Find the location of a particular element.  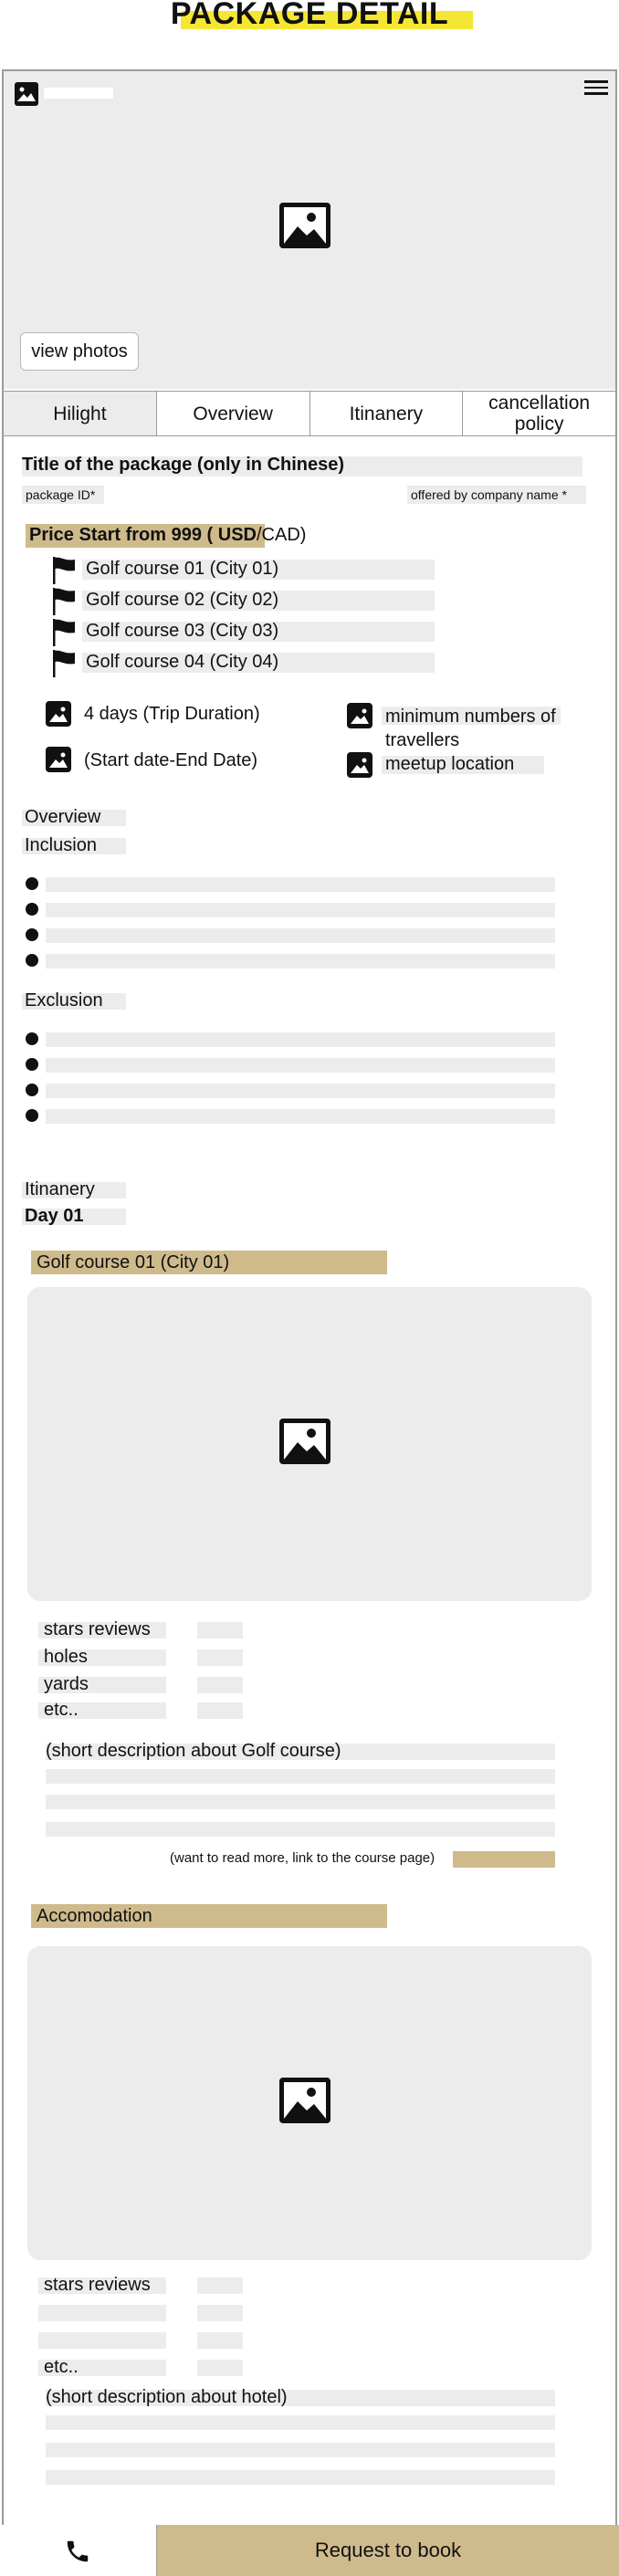

golf-stat-label: yards is located at coordinates (66, 1684).